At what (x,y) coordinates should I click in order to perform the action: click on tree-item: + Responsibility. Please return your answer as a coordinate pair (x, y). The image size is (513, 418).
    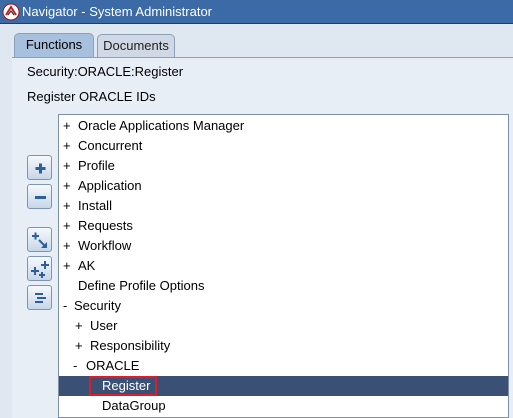
    Looking at the image, I should click on (283, 346).